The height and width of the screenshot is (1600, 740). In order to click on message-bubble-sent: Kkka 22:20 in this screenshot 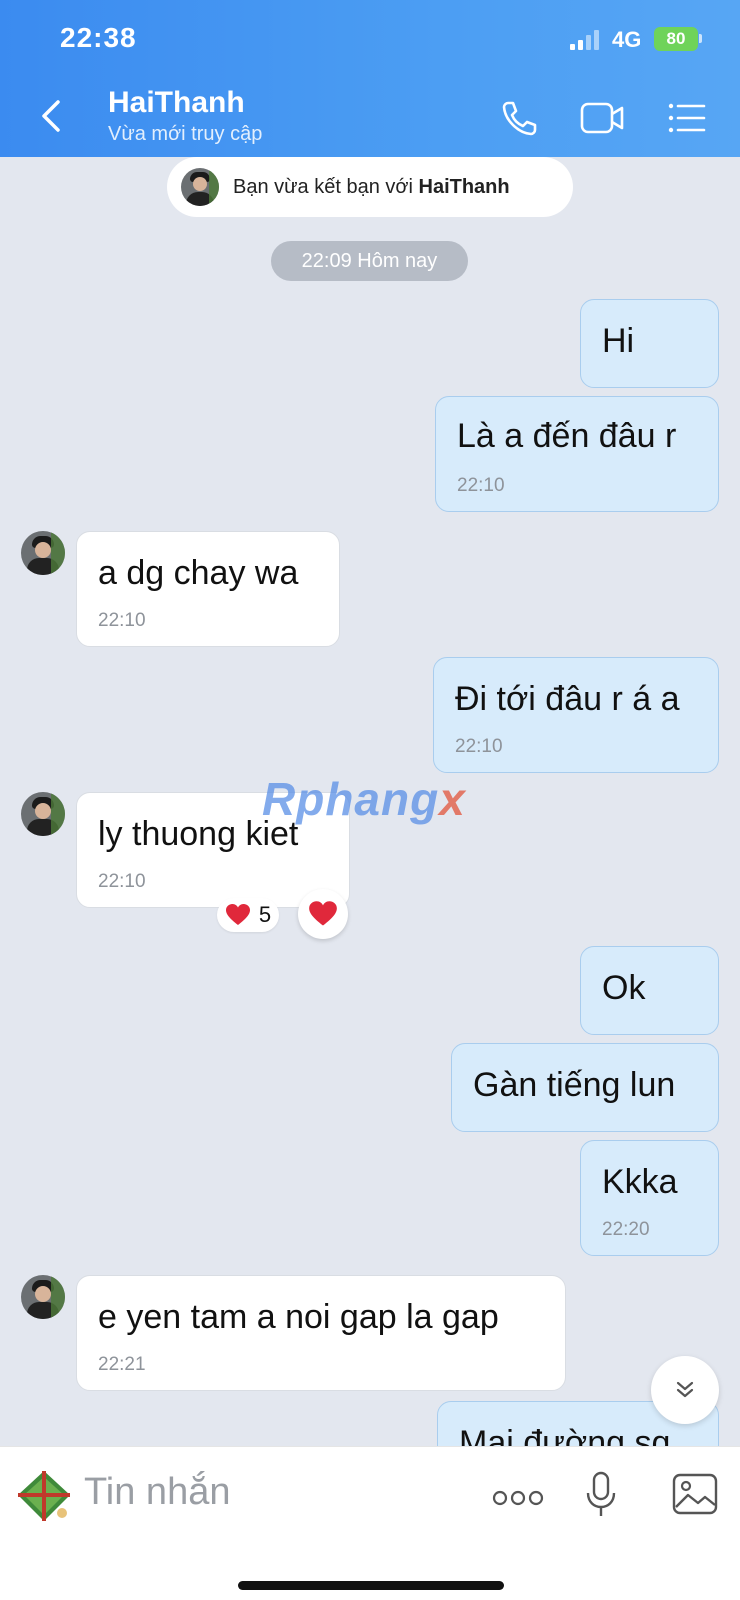, I will do `click(649, 1198)`.